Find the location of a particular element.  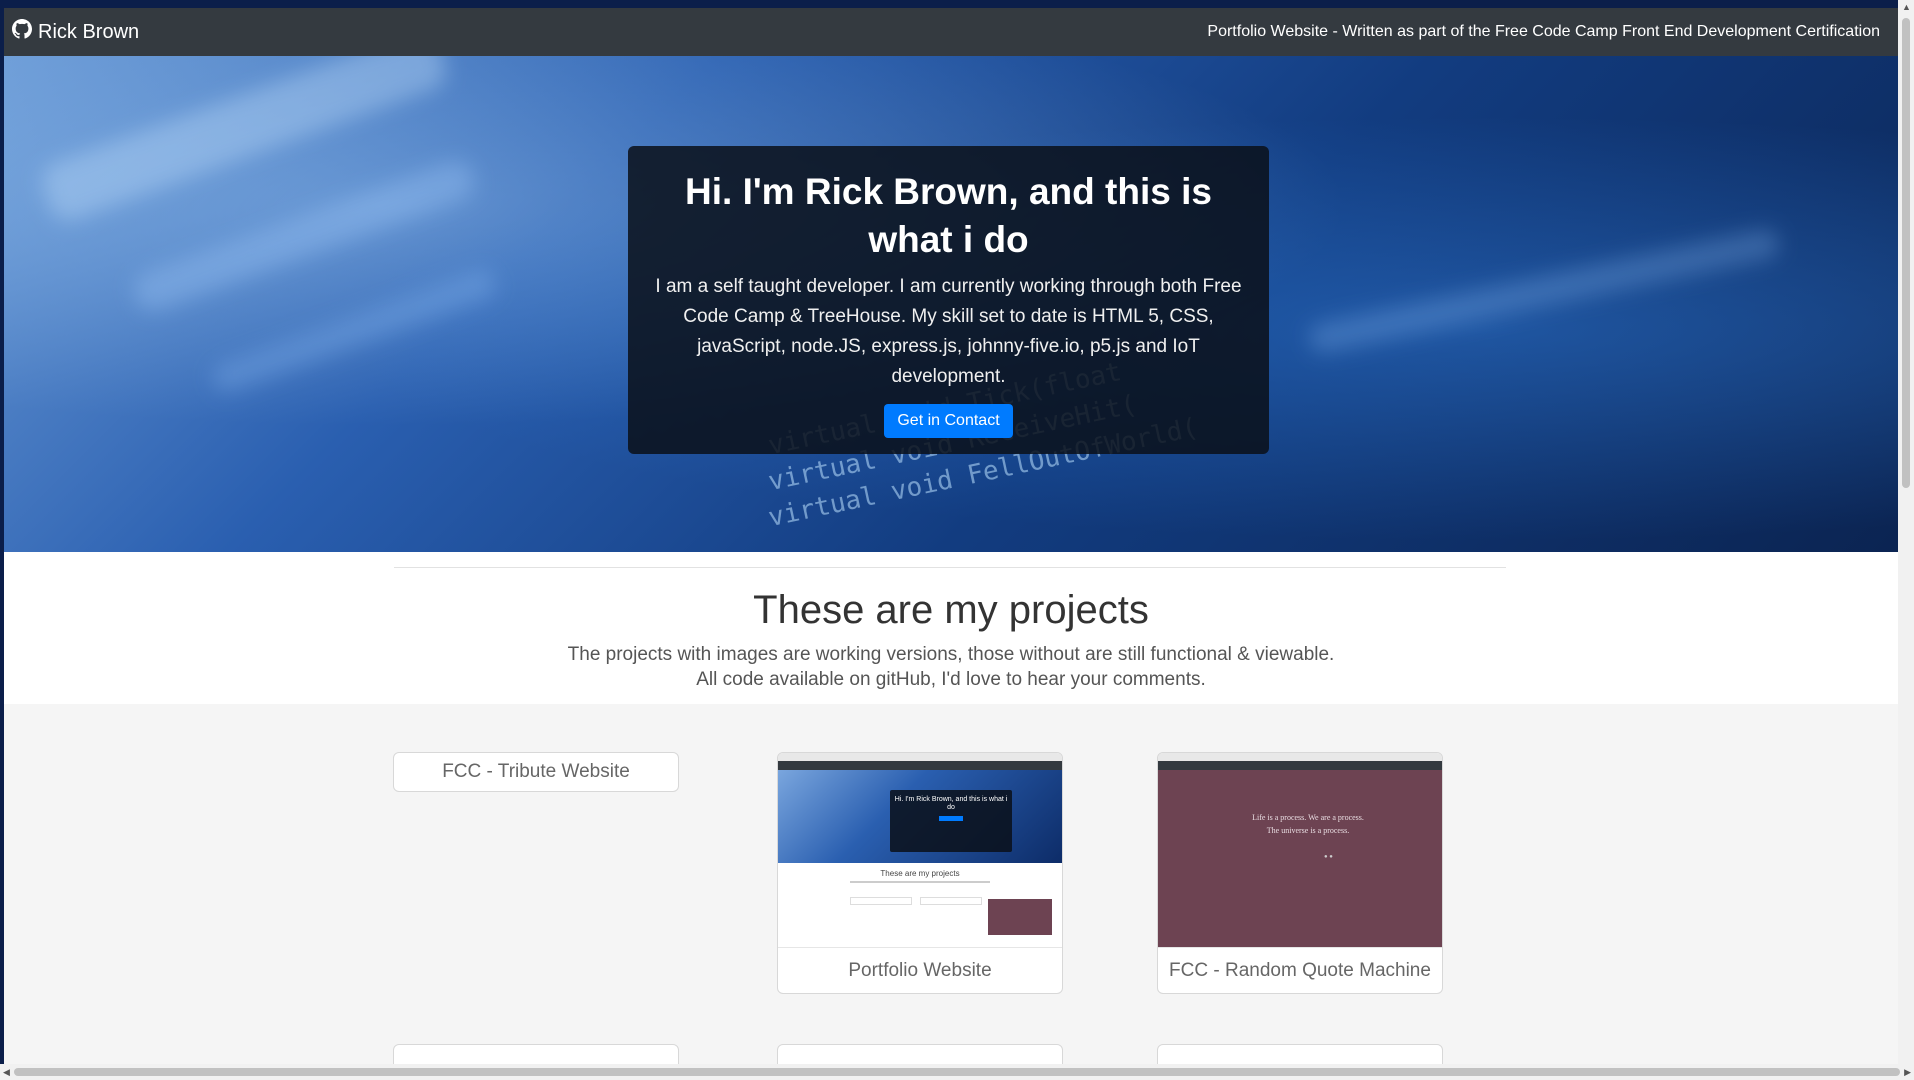

horizontal-scrollbar: ◀ ▶ is located at coordinates (957, 1072).